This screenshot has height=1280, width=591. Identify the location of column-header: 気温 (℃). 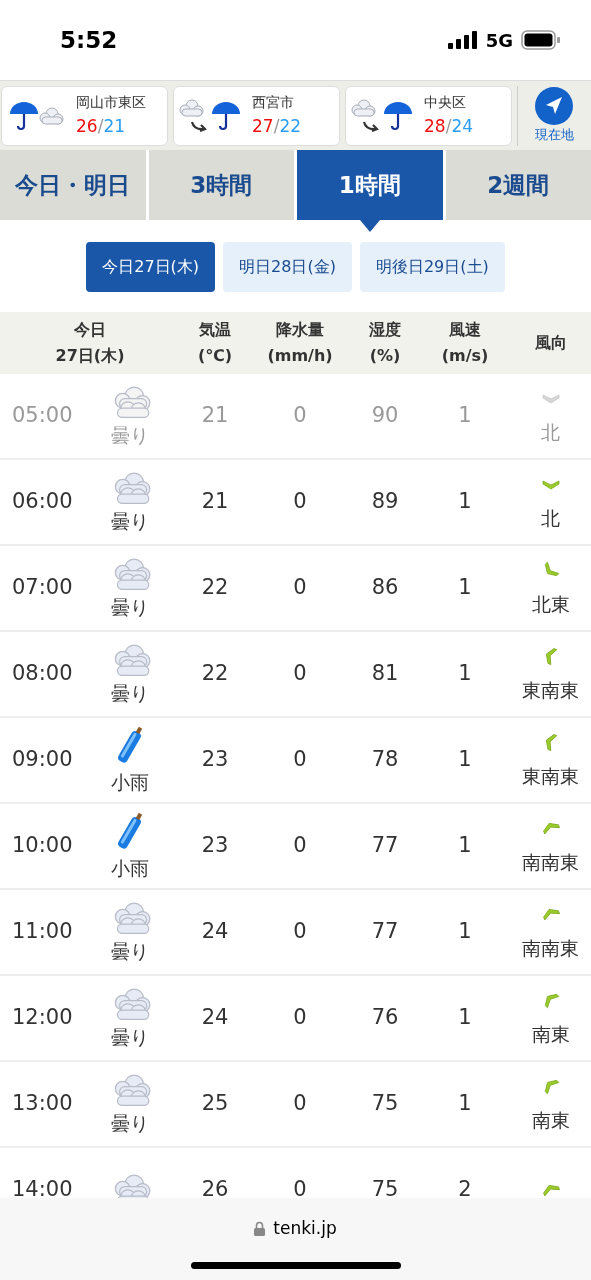
(215, 343).